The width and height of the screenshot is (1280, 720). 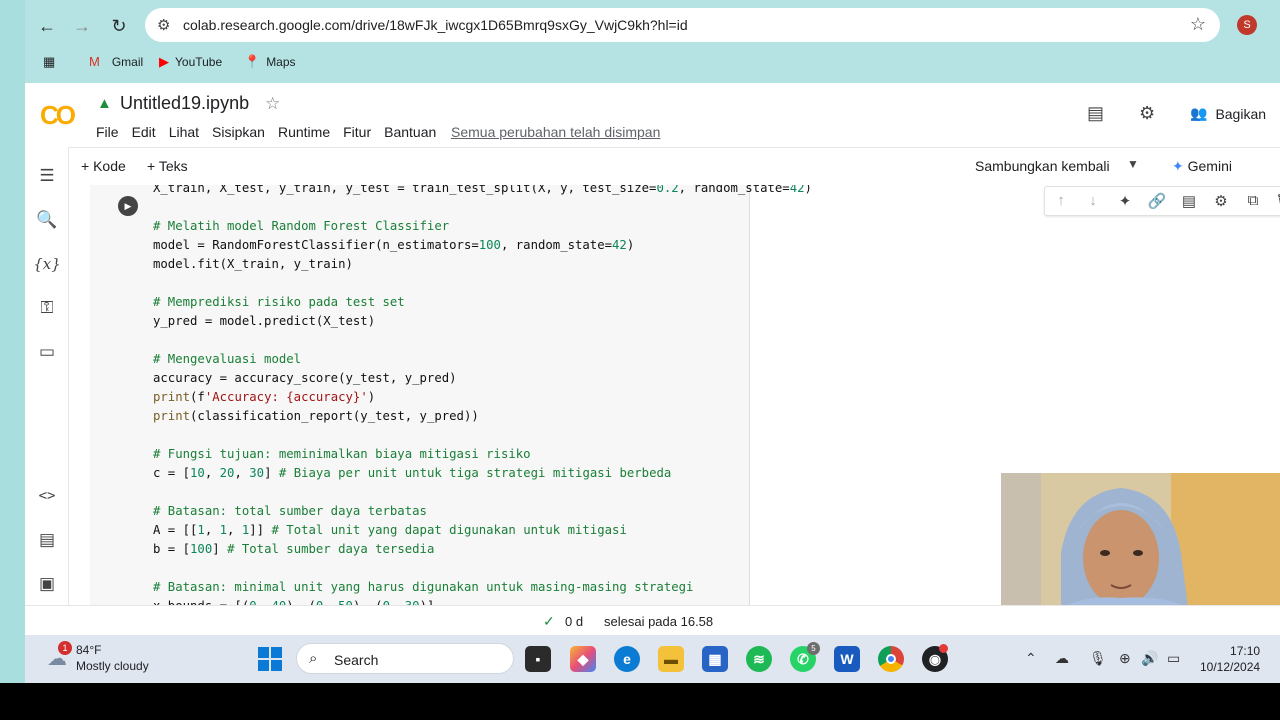 What do you see at coordinates (294, 549) in the screenshot?
I see `code-line: b = [100] # Total sumber daya tersedia` at bounding box center [294, 549].